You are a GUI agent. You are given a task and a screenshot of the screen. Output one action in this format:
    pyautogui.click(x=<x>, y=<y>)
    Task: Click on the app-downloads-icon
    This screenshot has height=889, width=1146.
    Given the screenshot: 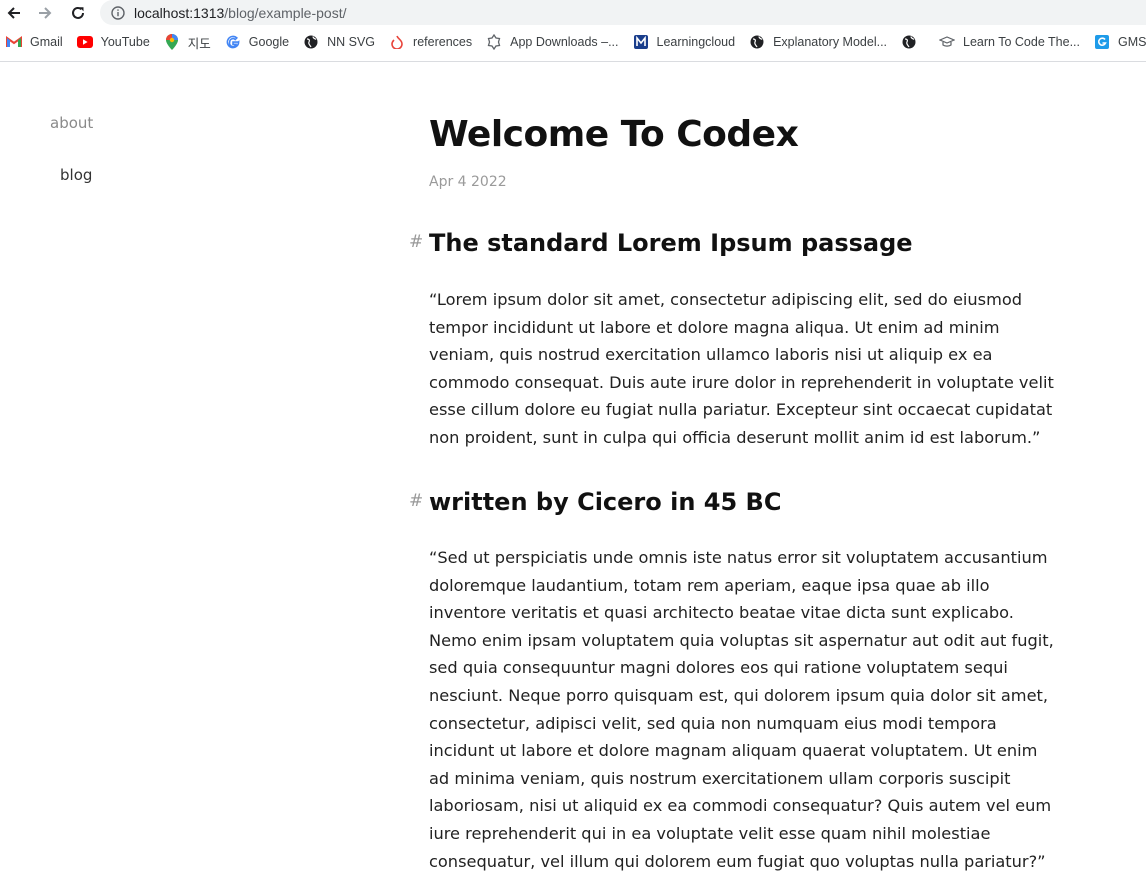 What is the action you would take?
    pyautogui.click(x=494, y=42)
    